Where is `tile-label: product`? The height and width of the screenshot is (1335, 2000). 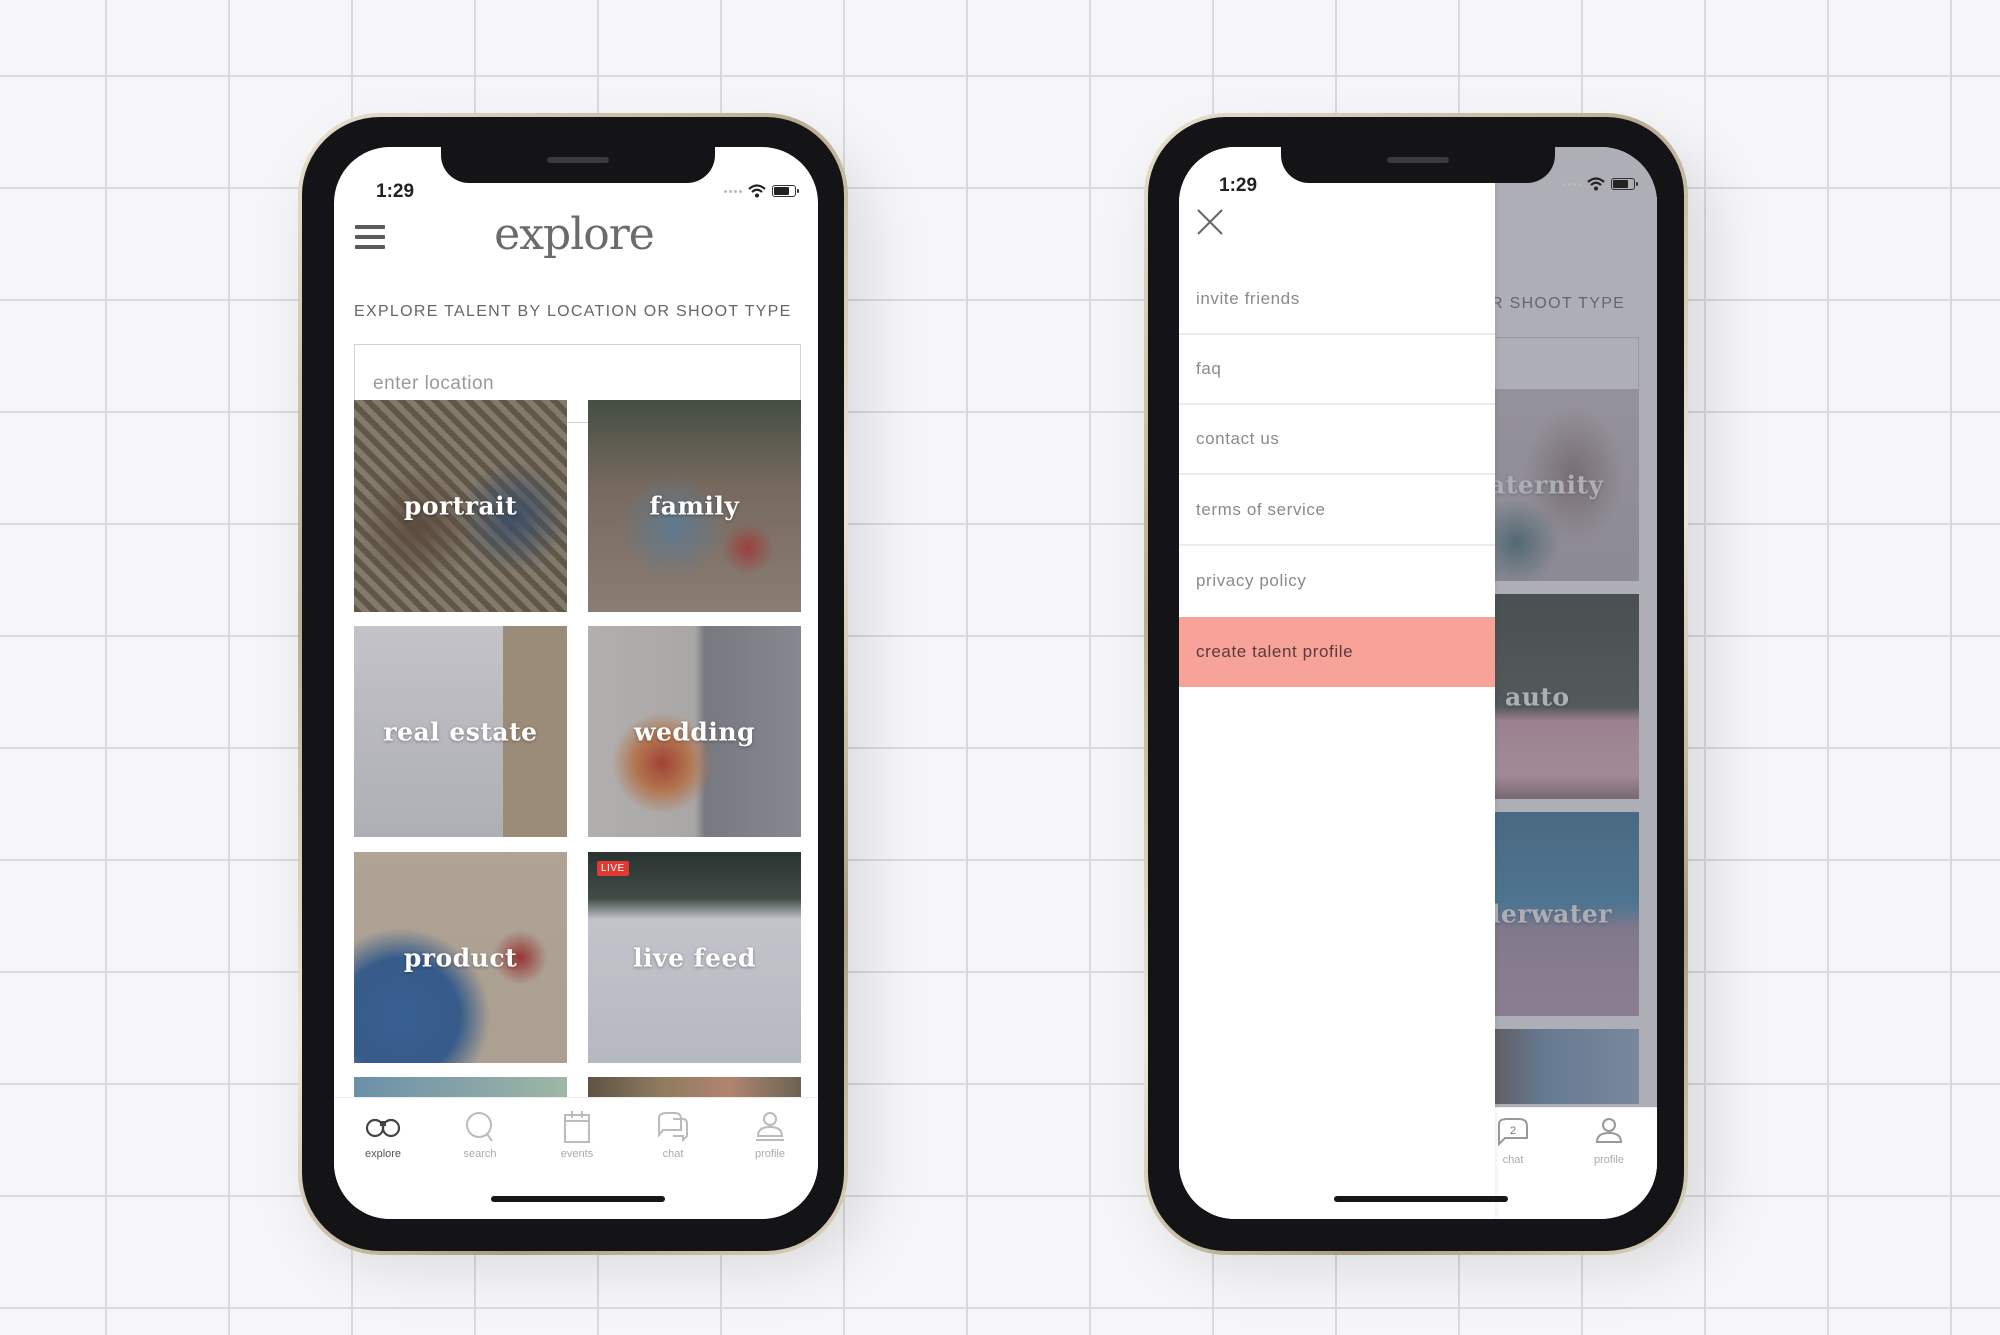 tile-label: product is located at coordinates (460, 957).